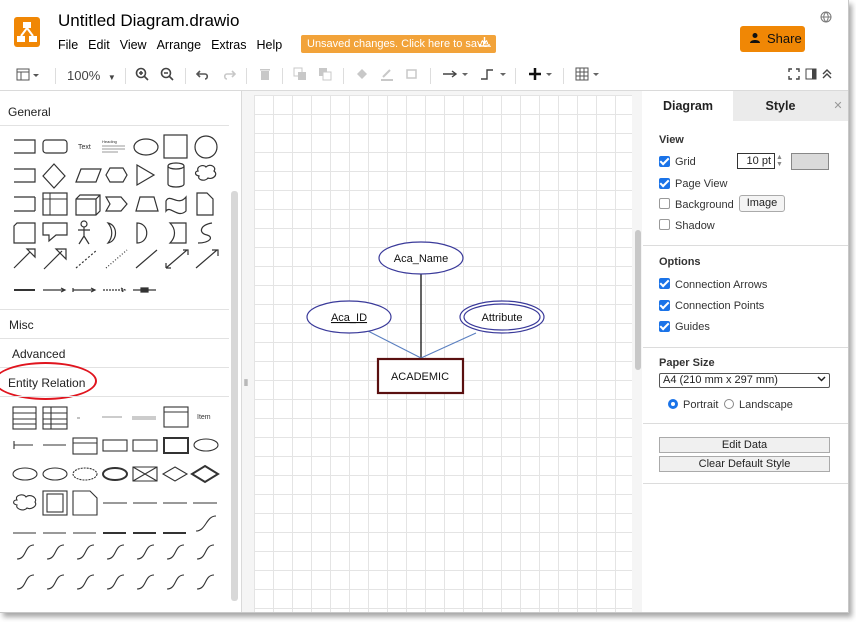 This screenshot has width=856, height=622. I want to click on grid-label: Grid, so click(685, 162).